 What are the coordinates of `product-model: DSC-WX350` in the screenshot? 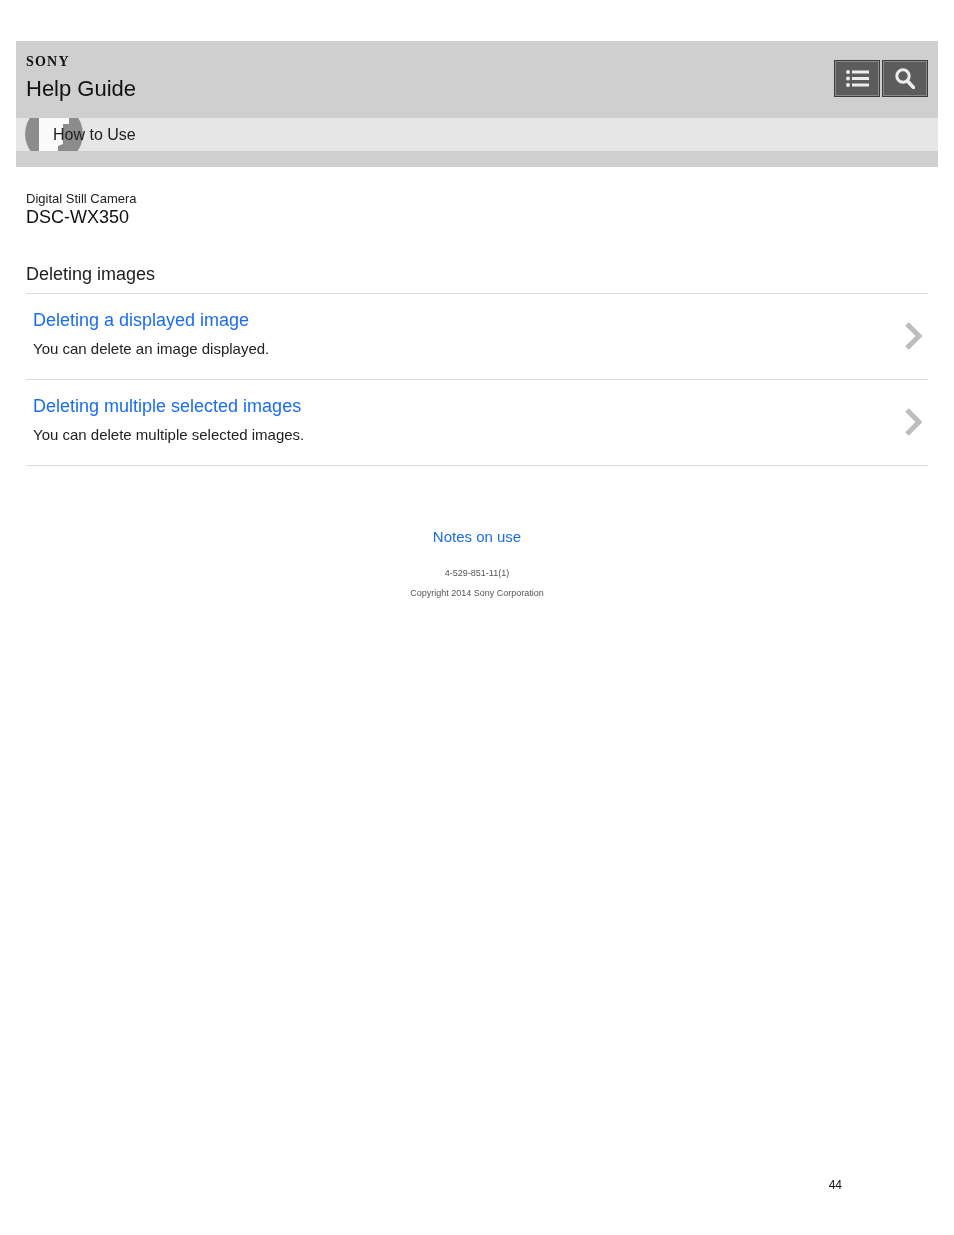 It's located at (78, 217).